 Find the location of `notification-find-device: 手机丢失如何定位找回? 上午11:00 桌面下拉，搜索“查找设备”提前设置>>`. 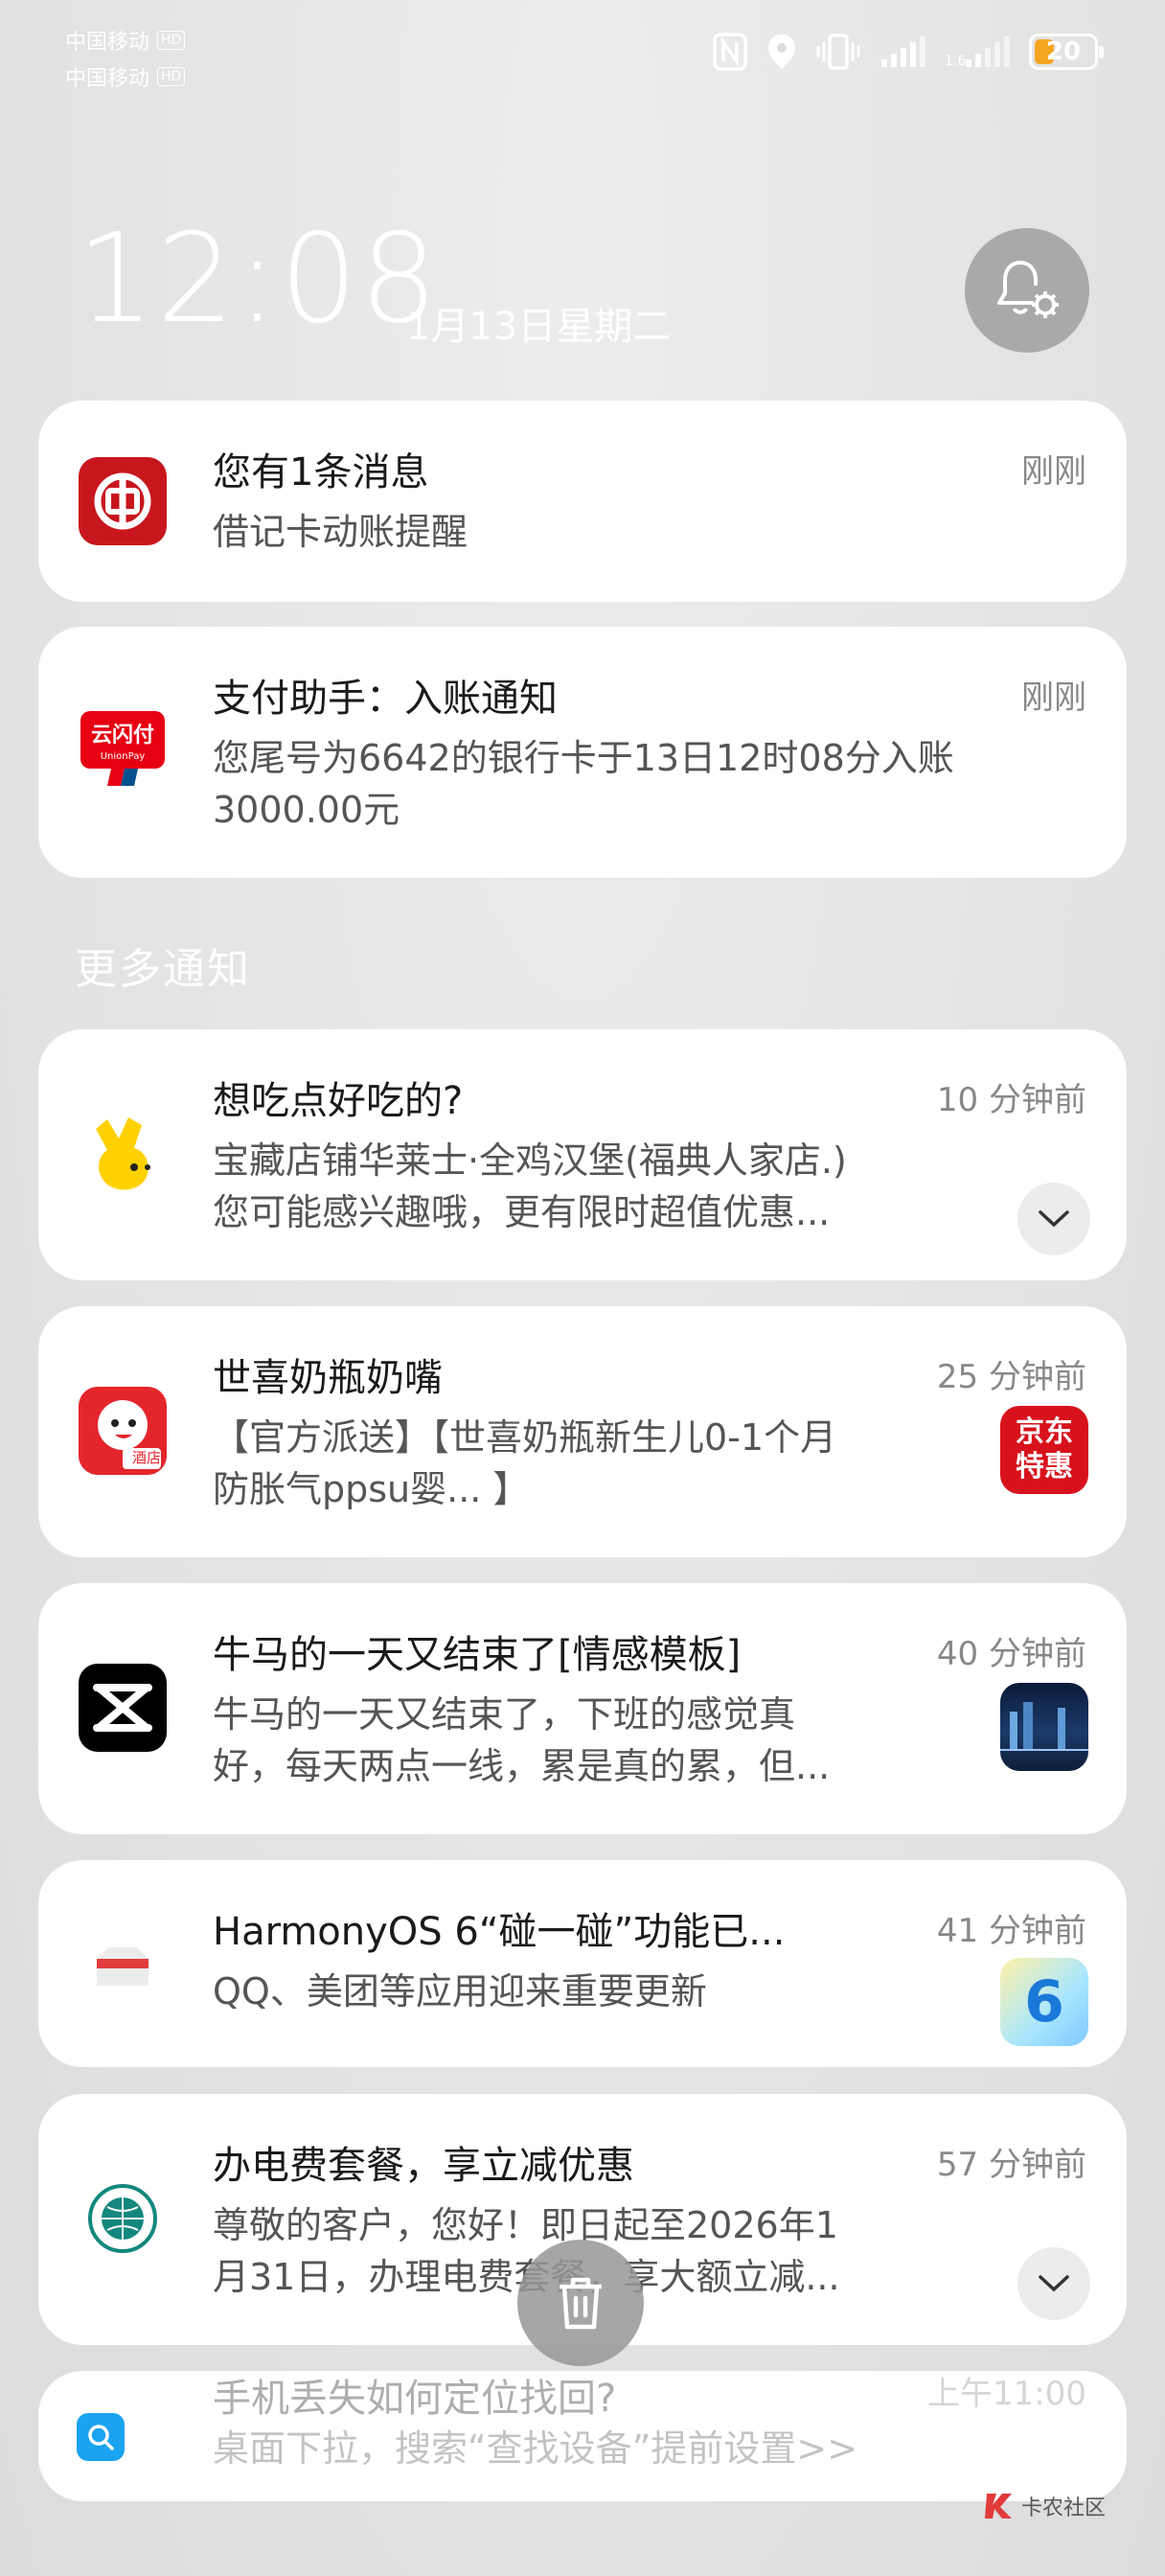

notification-find-device: 手机丢失如何定位找回? 上午11:00 桌面下拉，搜索“查找设备”提前设置>> is located at coordinates (582, 2436).